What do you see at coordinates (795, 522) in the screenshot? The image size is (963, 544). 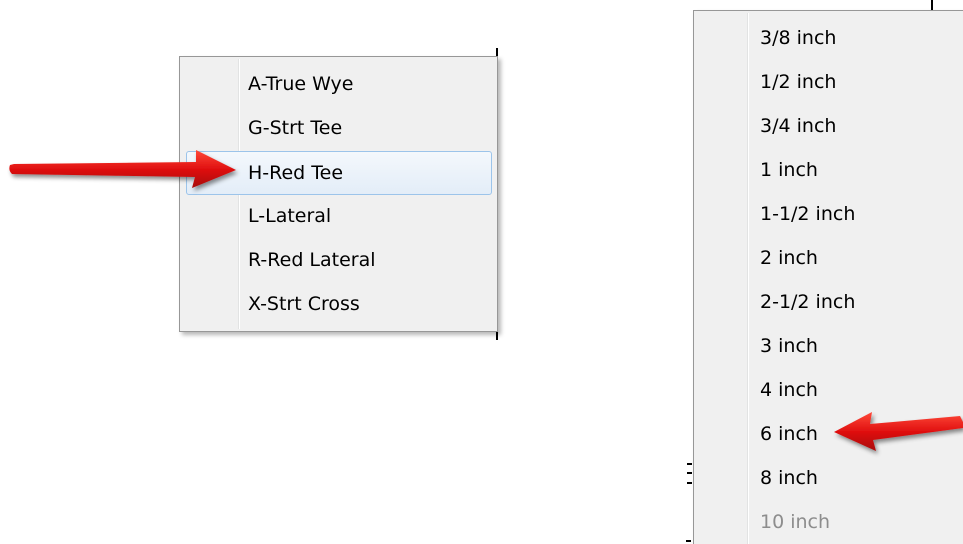 I see `menu-item-label: 10 inch` at bounding box center [795, 522].